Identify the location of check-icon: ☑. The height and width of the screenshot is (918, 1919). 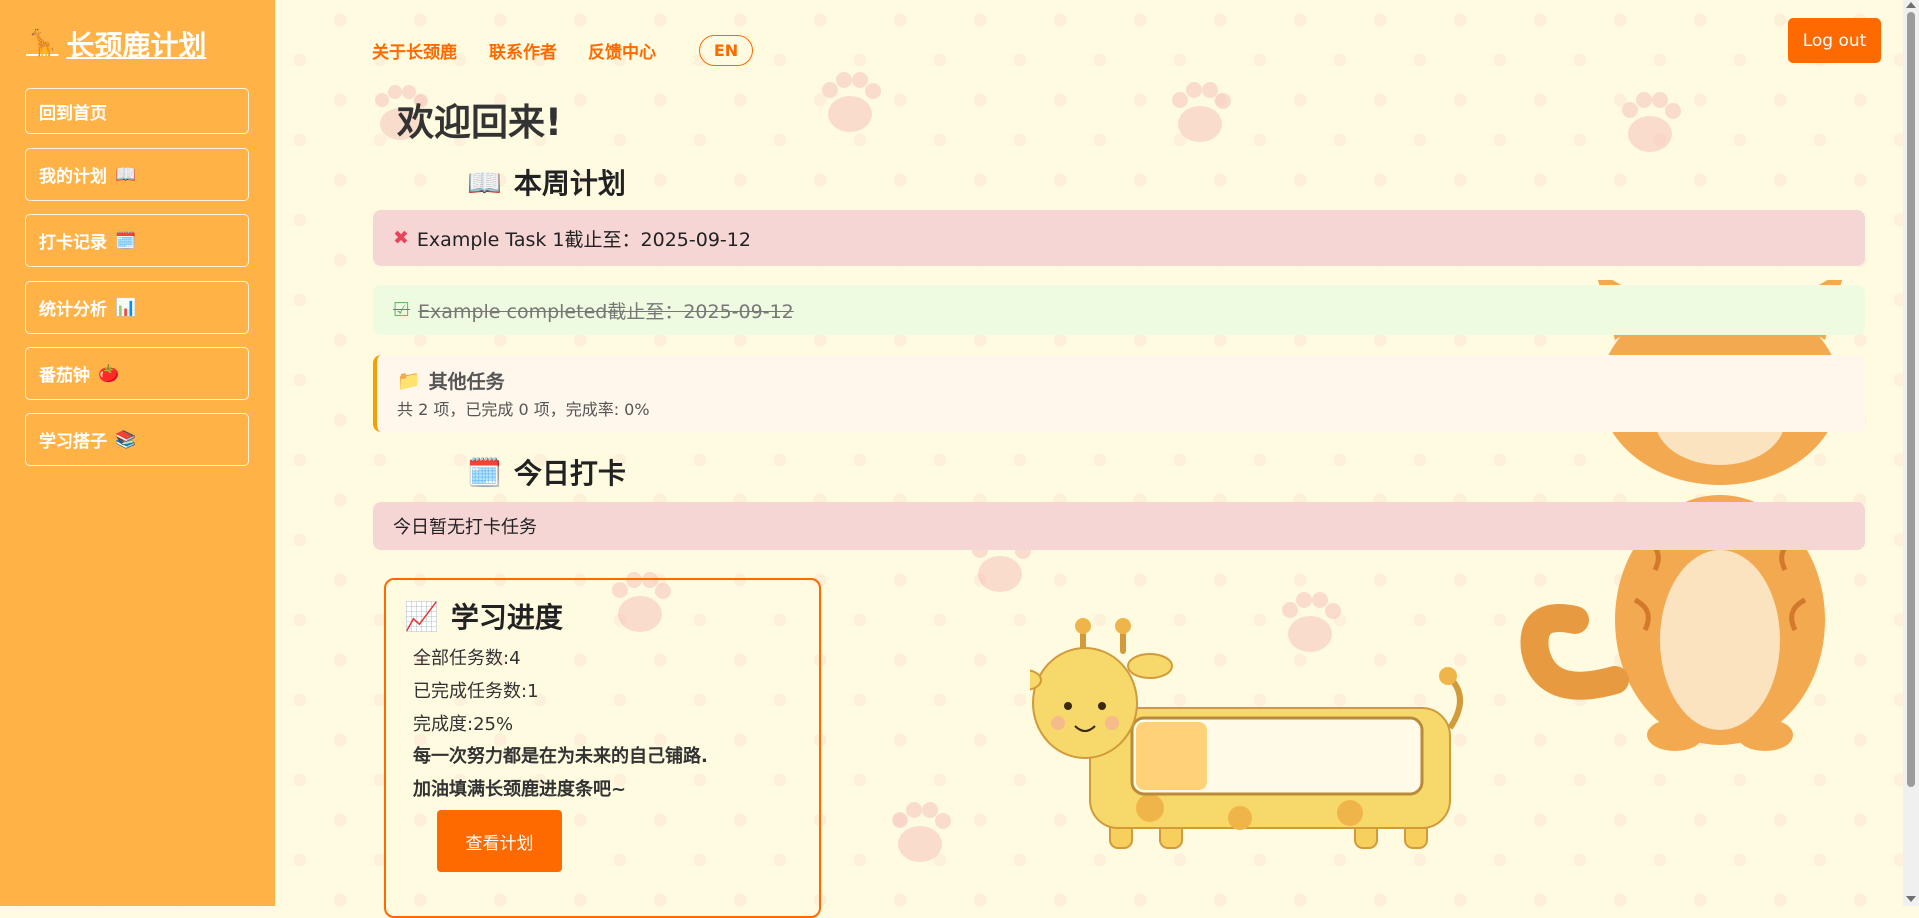
(402, 310).